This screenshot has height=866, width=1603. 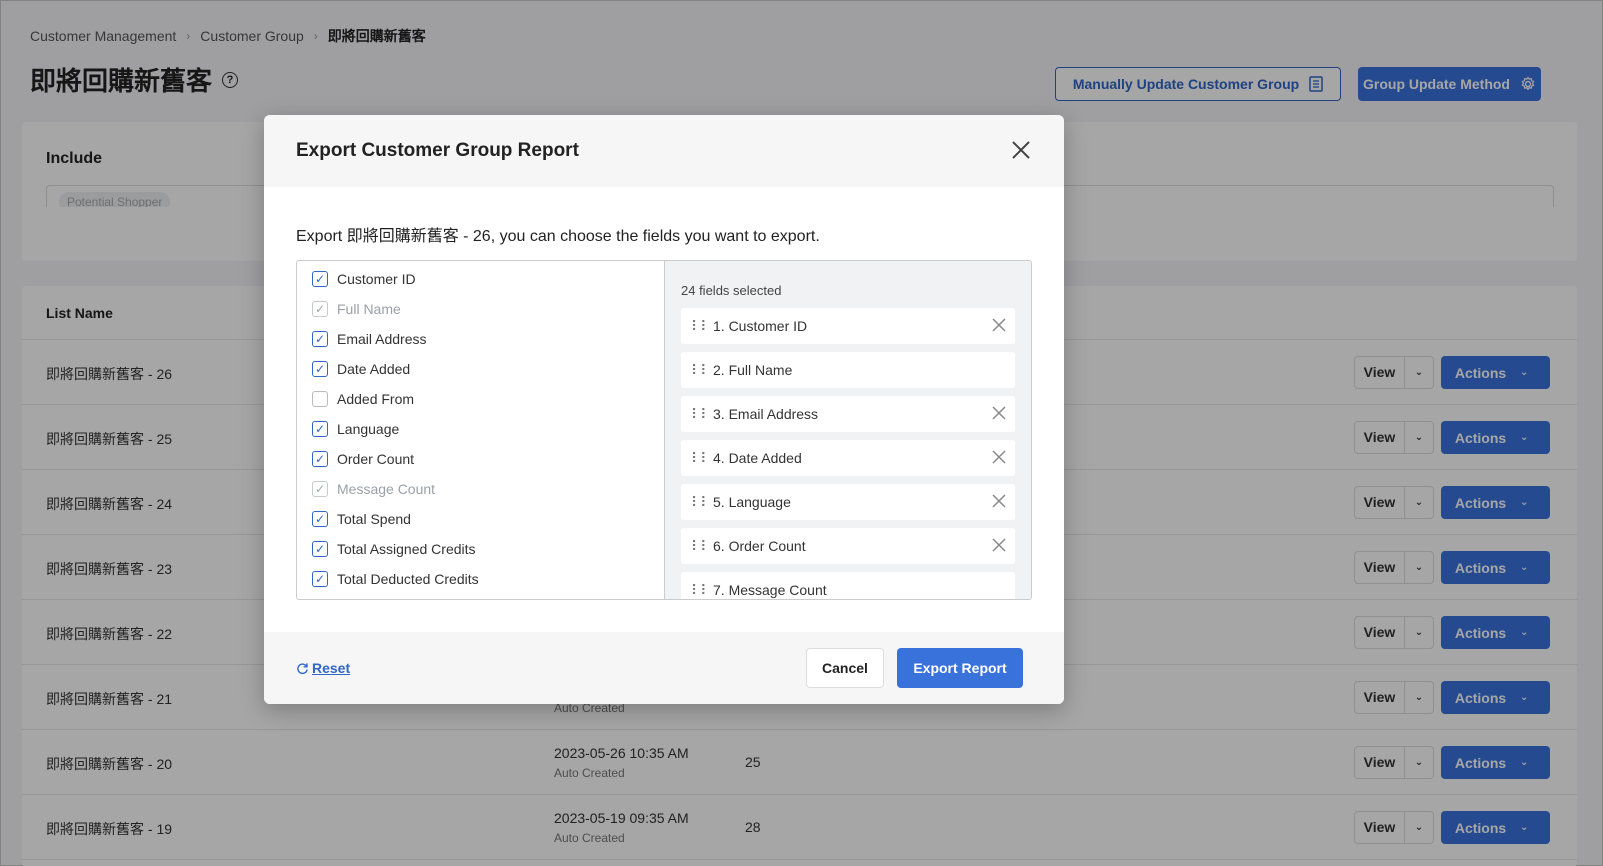 What do you see at coordinates (848, 326) in the screenshot?
I see `selected-field-item: ⠇⠇ 1. Customer ID` at bounding box center [848, 326].